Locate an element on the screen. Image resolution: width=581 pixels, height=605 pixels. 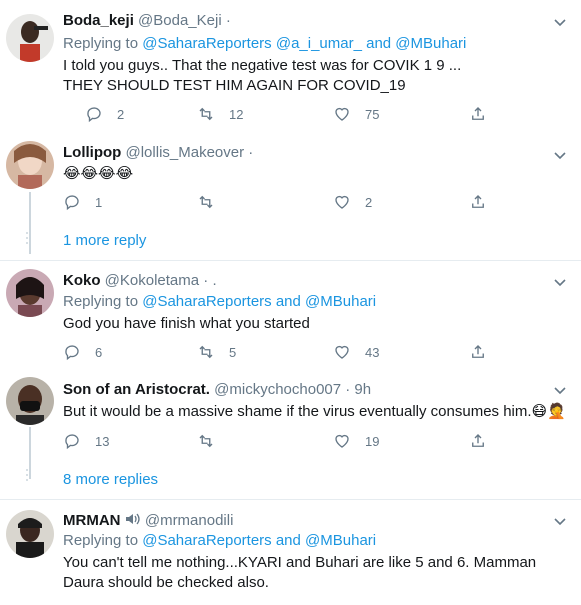
display-name: MRMAN is located at coordinates (92, 520).